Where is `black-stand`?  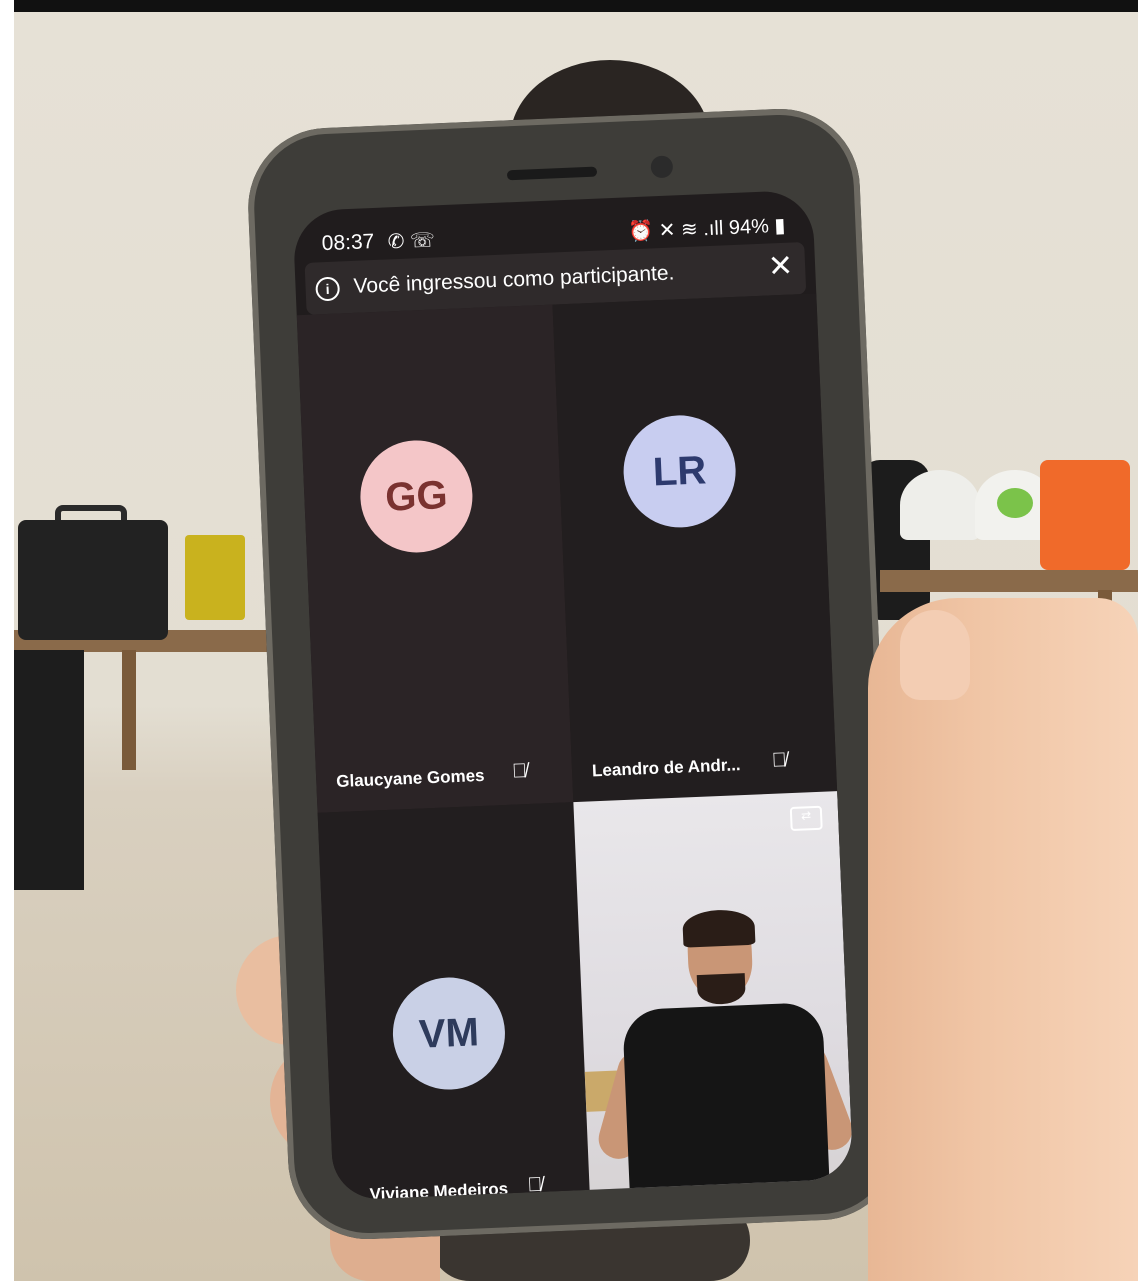
black-stand is located at coordinates (49, 770).